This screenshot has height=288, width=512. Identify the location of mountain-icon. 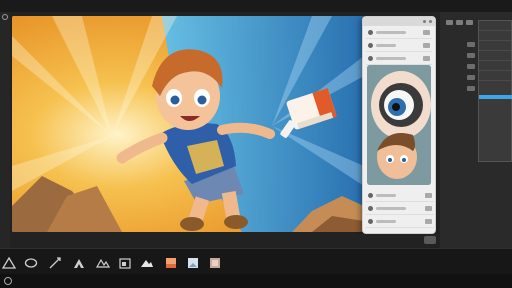
(147, 262).